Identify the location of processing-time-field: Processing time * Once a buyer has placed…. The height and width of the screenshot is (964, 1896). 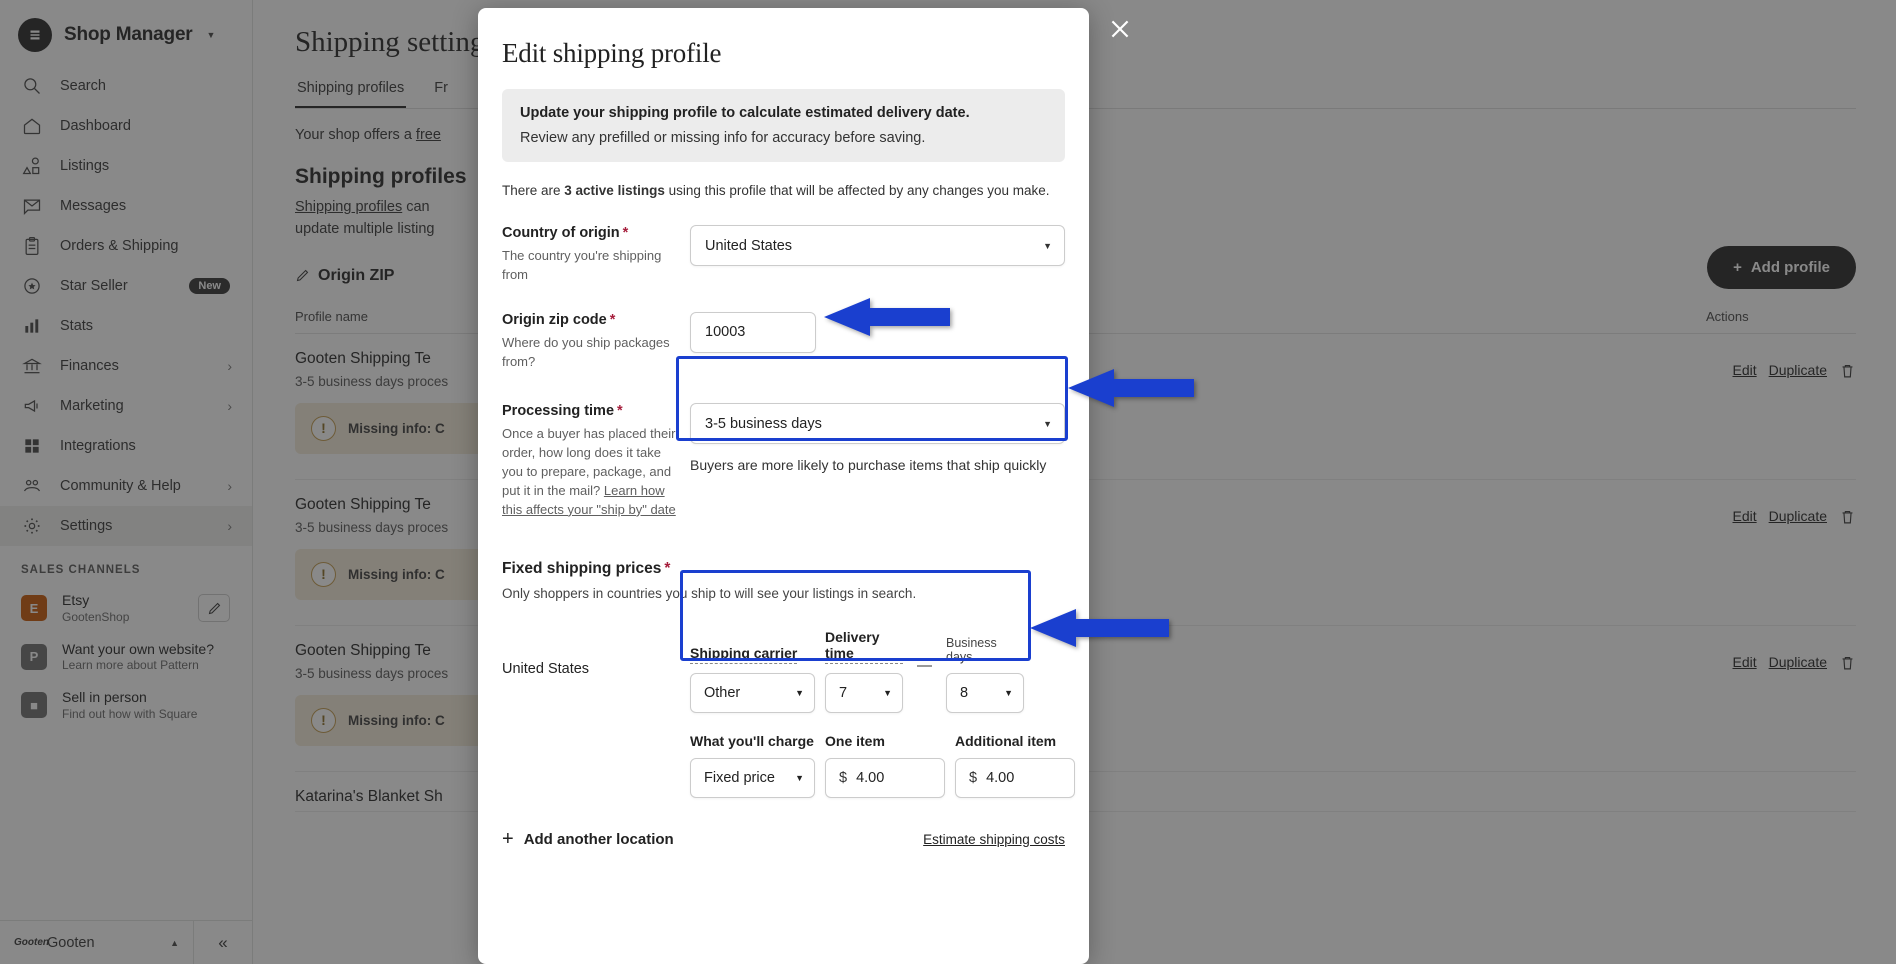
(783, 461).